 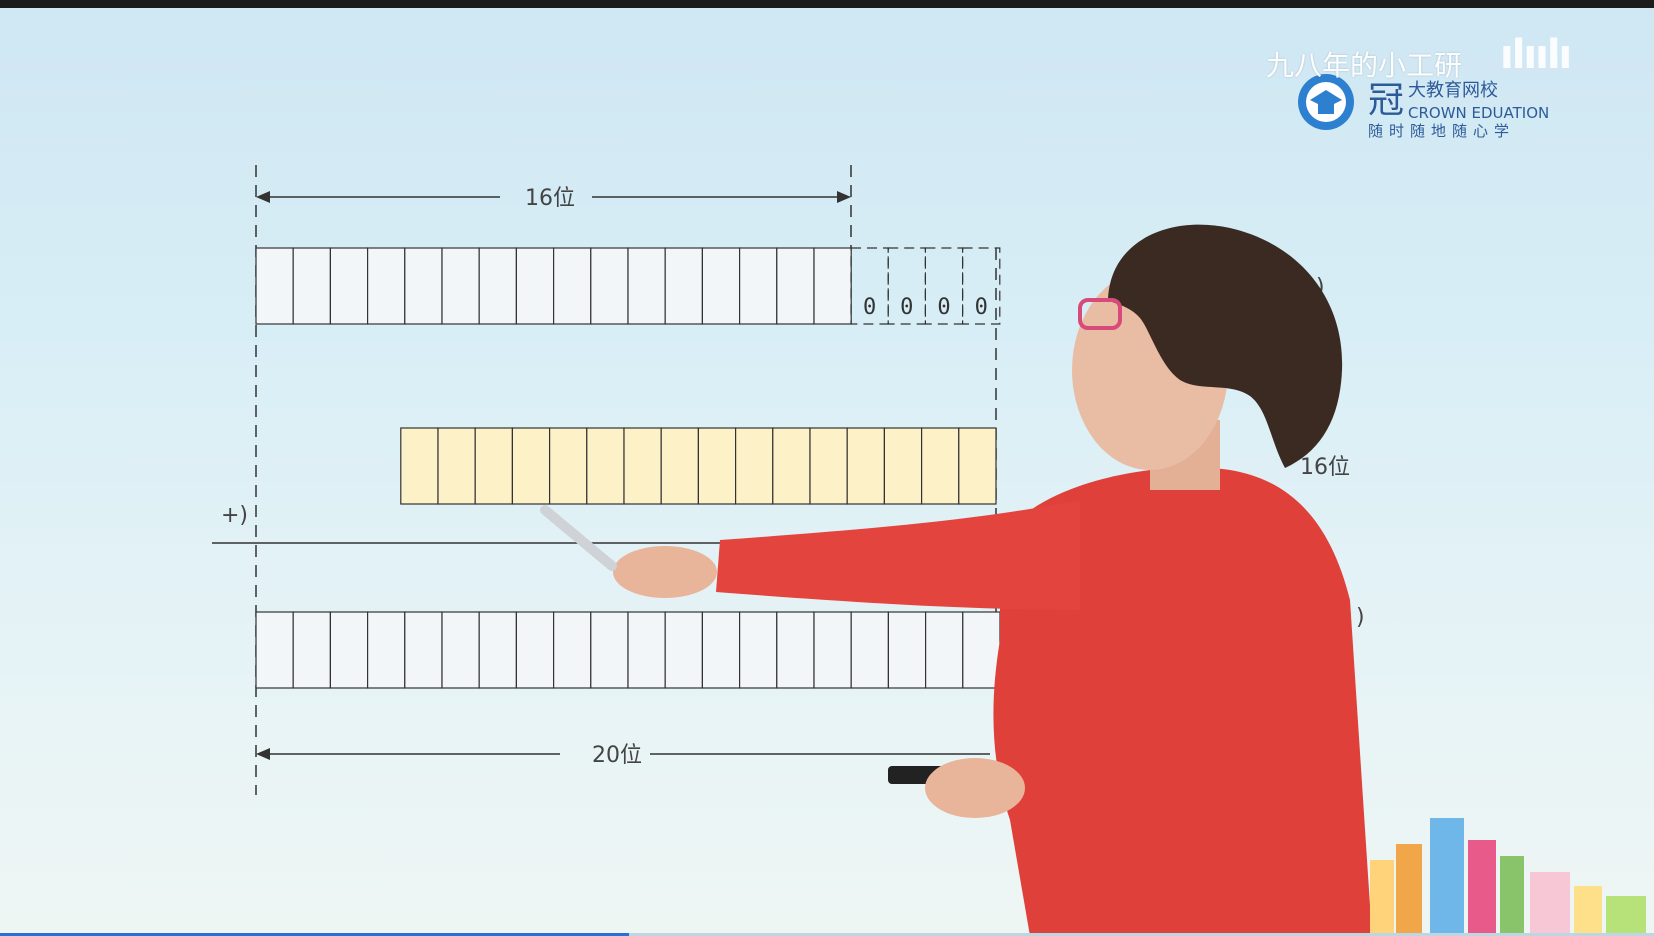 What do you see at coordinates (578, 538) in the screenshot?
I see `pointer-pen` at bounding box center [578, 538].